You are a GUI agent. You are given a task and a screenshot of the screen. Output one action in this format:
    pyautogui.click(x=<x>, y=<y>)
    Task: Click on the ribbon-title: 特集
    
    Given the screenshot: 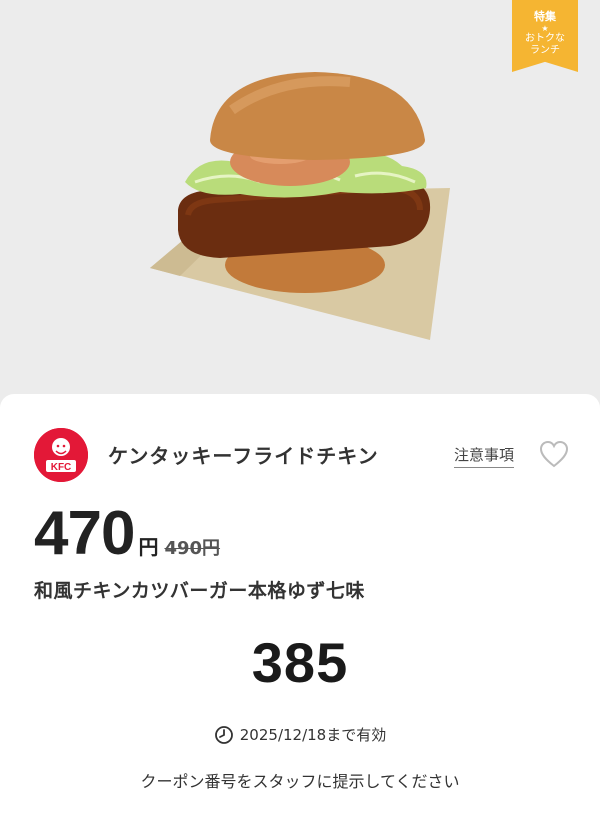 What is the action you would take?
    pyautogui.click(x=545, y=16)
    